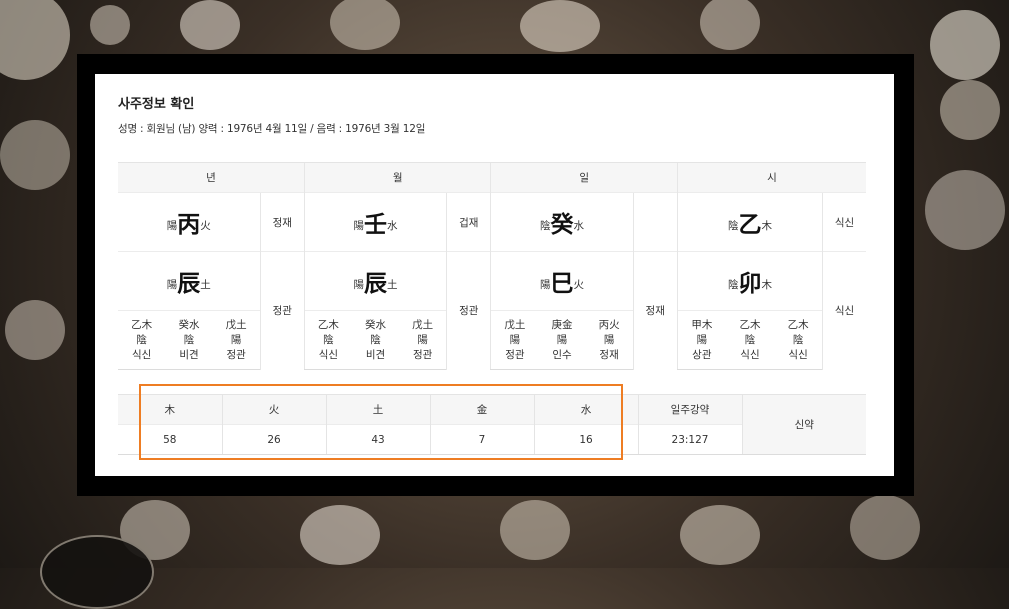 Image resolution: width=1009 pixels, height=609 pixels. What do you see at coordinates (562, 281) in the screenshot?
I see `earthly-branch: 陽巳火` at bounding box center [562, 281].